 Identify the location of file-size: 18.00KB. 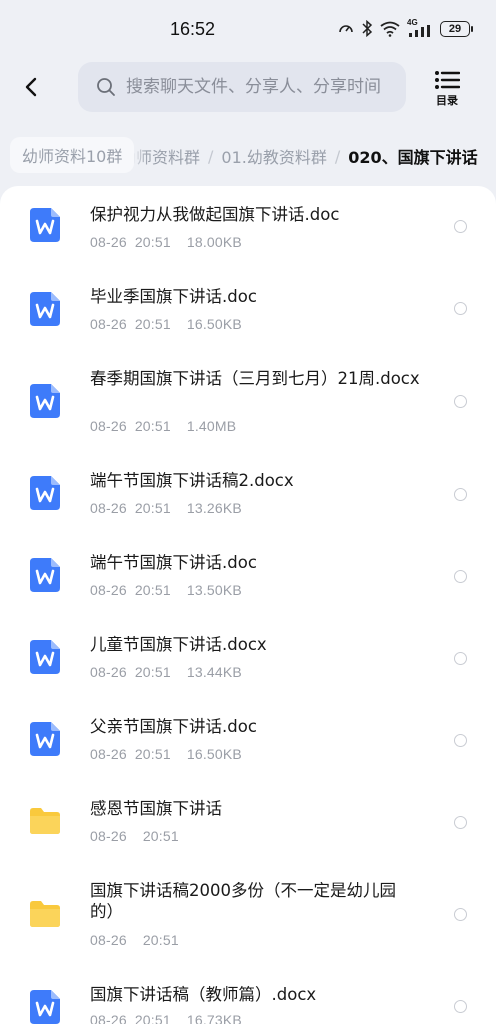
(214, 242).